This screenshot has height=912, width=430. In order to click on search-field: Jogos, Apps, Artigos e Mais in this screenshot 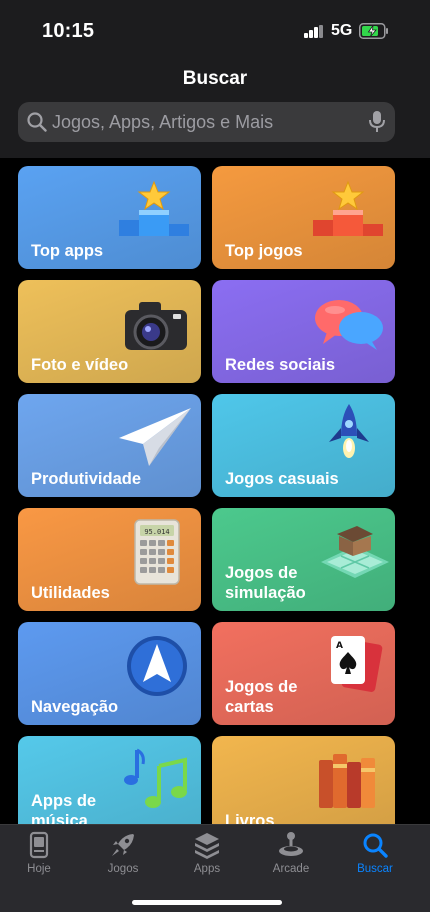, I will do `click(206, 122)`.